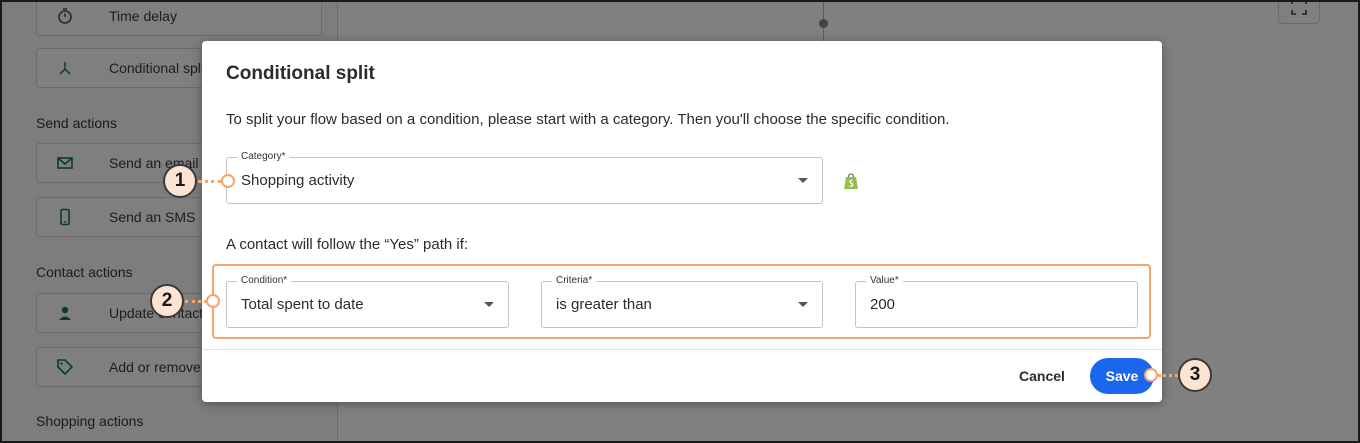 This screenshot has height=443, width=1360. Describe the element at coordinates (180, 181) in the screenshot. I see `callout-1: 1` at that location.